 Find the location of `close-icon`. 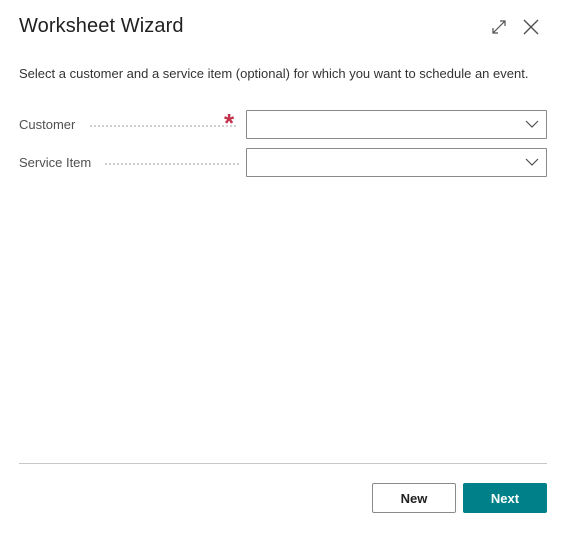

close-icon is located at coordinates (531, 27).